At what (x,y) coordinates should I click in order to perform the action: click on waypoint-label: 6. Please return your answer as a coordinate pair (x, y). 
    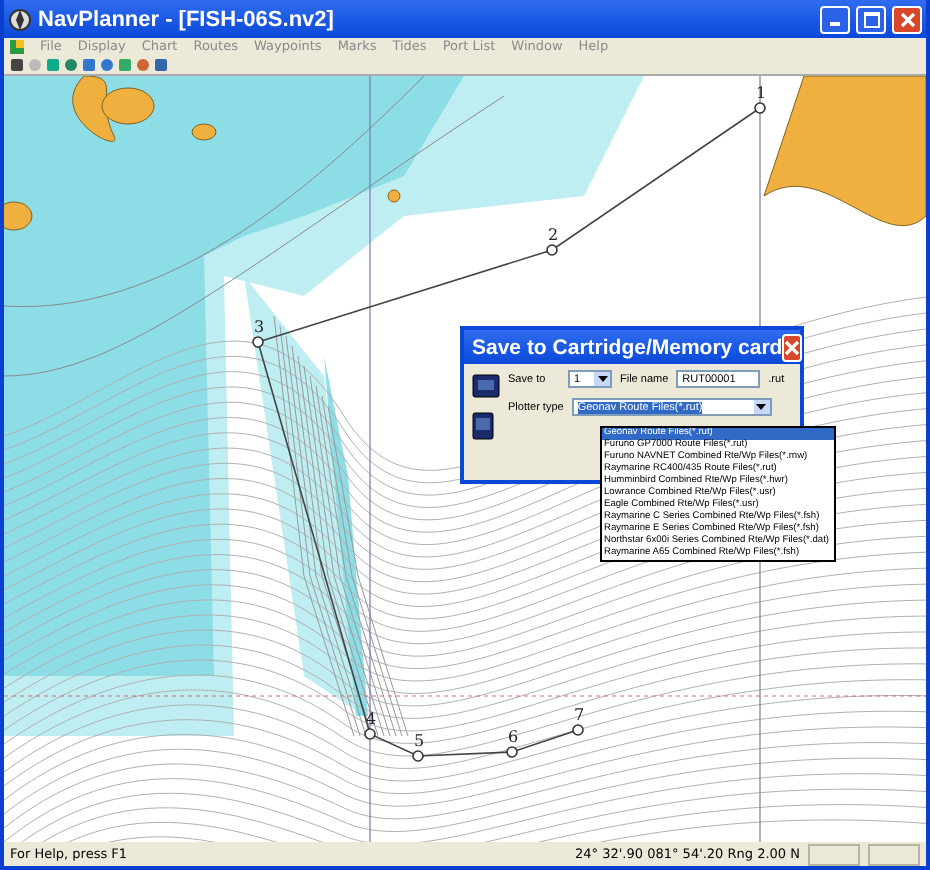
    Looking at the image, I should click on (513, 737).